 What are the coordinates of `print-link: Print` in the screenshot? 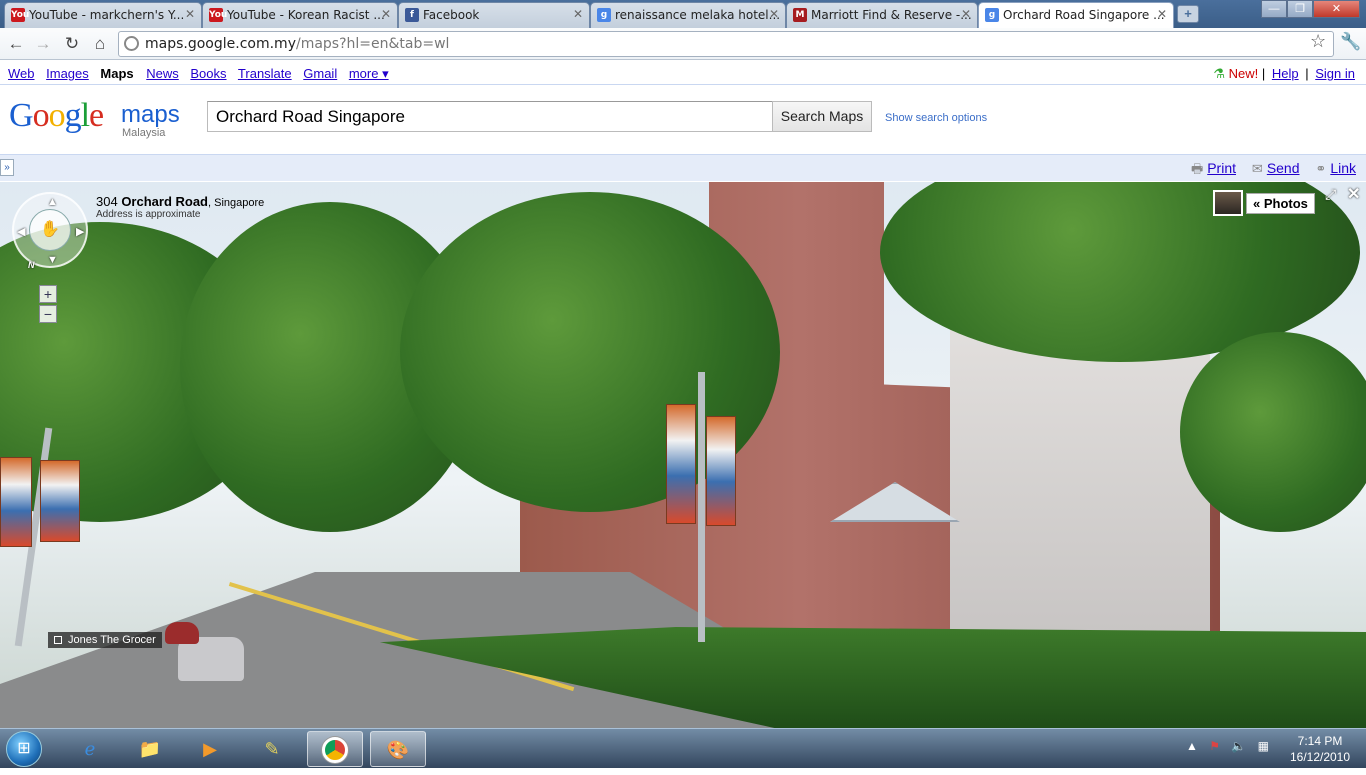 It's located at (1221, 168).